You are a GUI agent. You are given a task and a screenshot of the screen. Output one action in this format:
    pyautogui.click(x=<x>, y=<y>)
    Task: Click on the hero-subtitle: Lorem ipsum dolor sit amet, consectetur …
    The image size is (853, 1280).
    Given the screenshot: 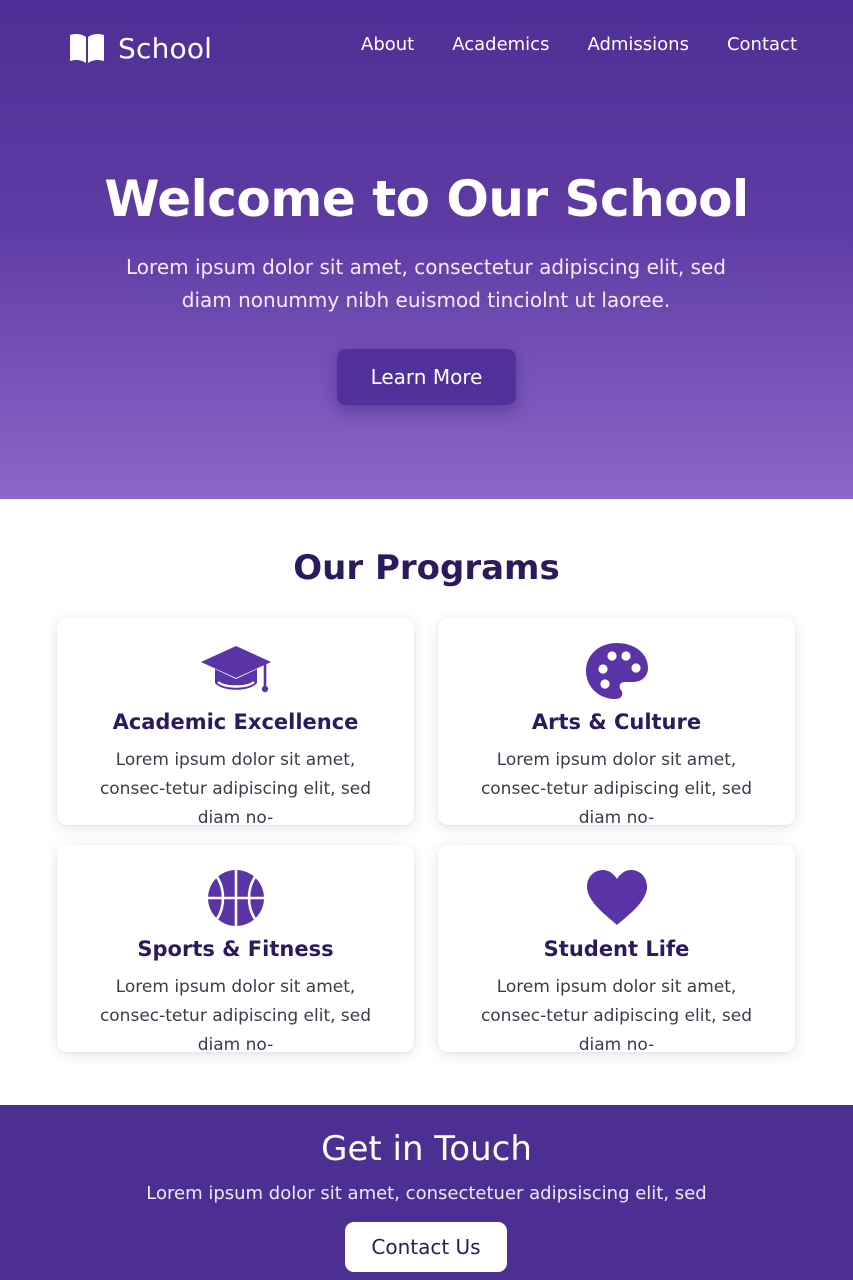 What is the action you would take?
    pyautogui.click(x=426, y=283)
    